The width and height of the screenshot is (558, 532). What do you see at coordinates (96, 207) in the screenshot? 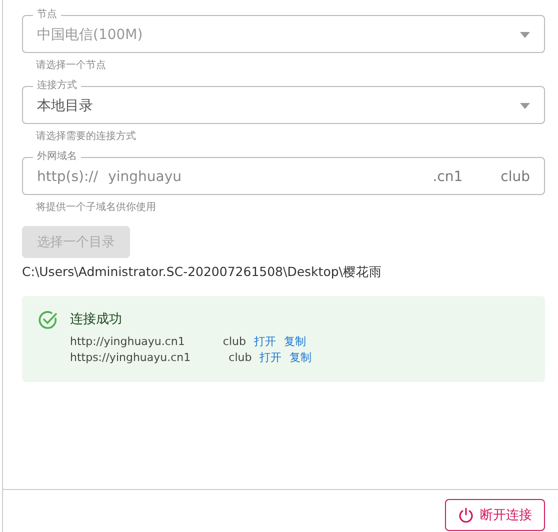
I see `field-hint: 将提供一个子域名供你使用` at bounding box center [96, 207].